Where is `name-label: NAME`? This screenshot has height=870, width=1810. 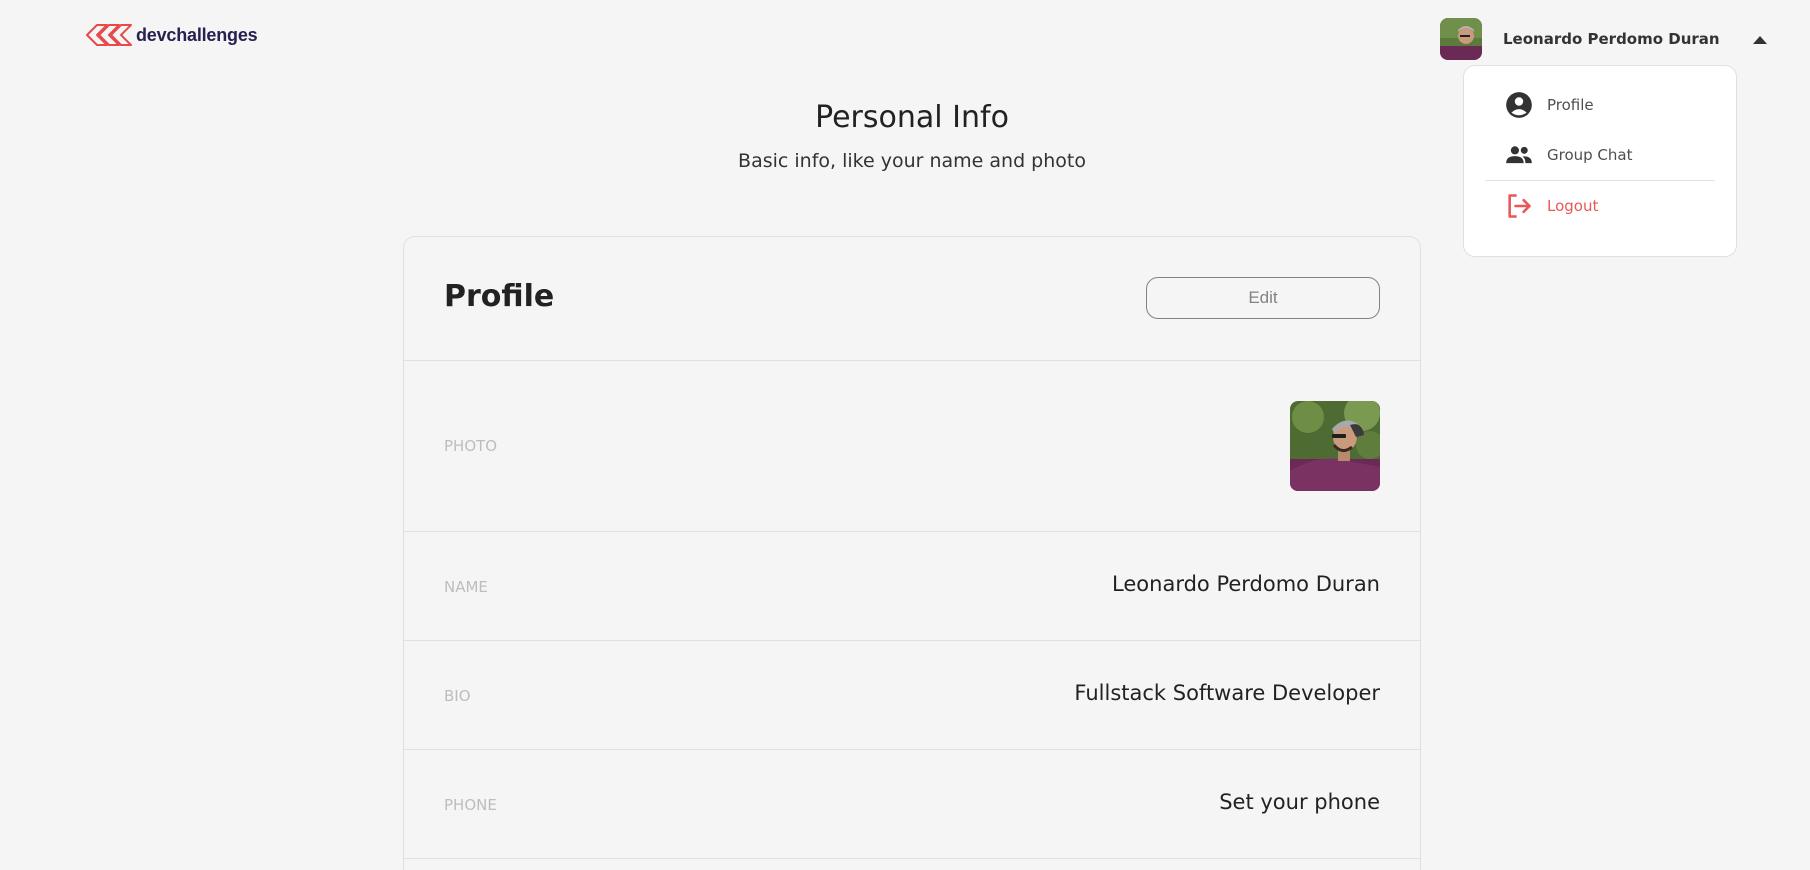 name-label: NAME is located at coordinates (466, 587).